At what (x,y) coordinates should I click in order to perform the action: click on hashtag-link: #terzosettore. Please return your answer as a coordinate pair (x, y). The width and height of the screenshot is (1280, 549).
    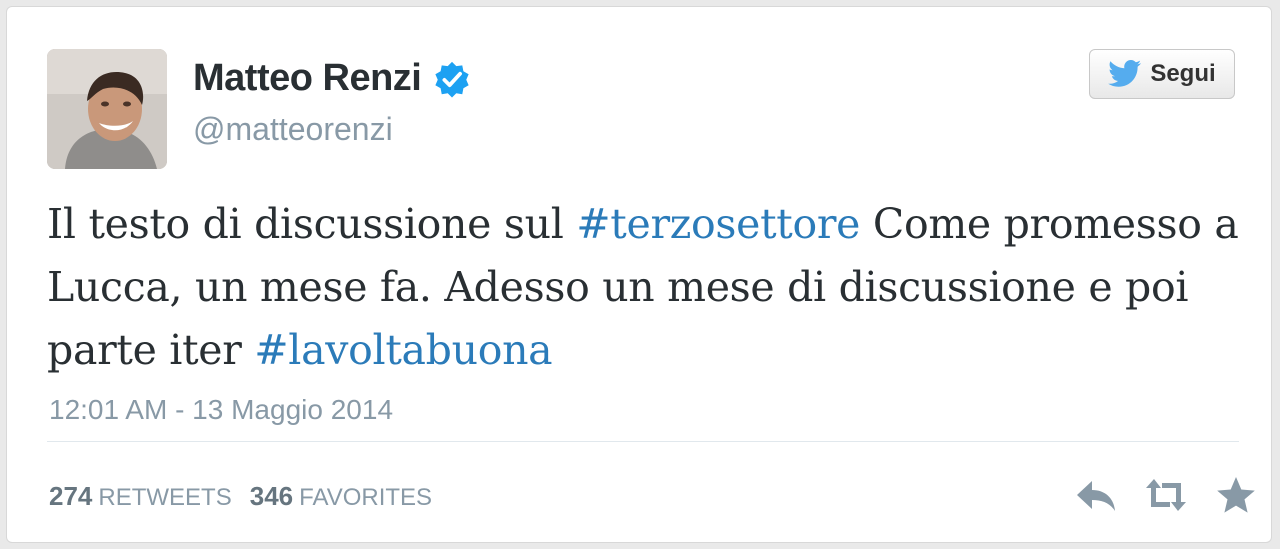
    Looking at the image, I should click on (718, 224).